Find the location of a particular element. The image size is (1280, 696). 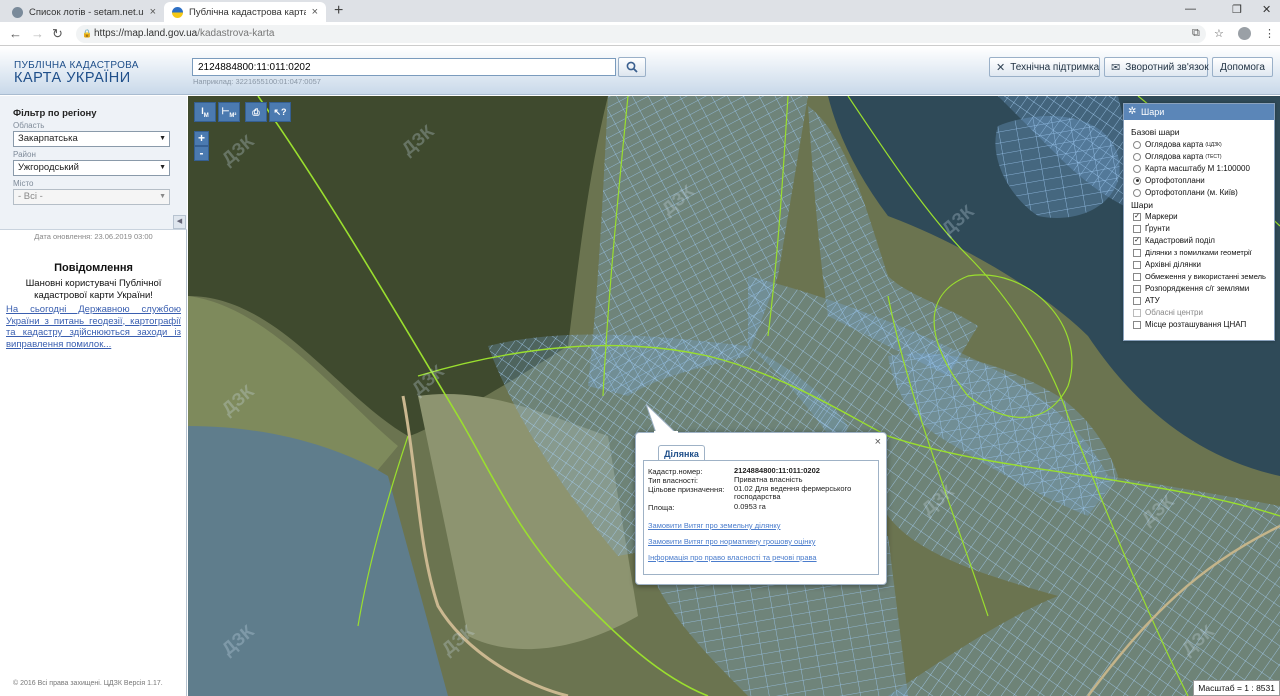

help-button: Допомога is located at coordinates (1242, 67).